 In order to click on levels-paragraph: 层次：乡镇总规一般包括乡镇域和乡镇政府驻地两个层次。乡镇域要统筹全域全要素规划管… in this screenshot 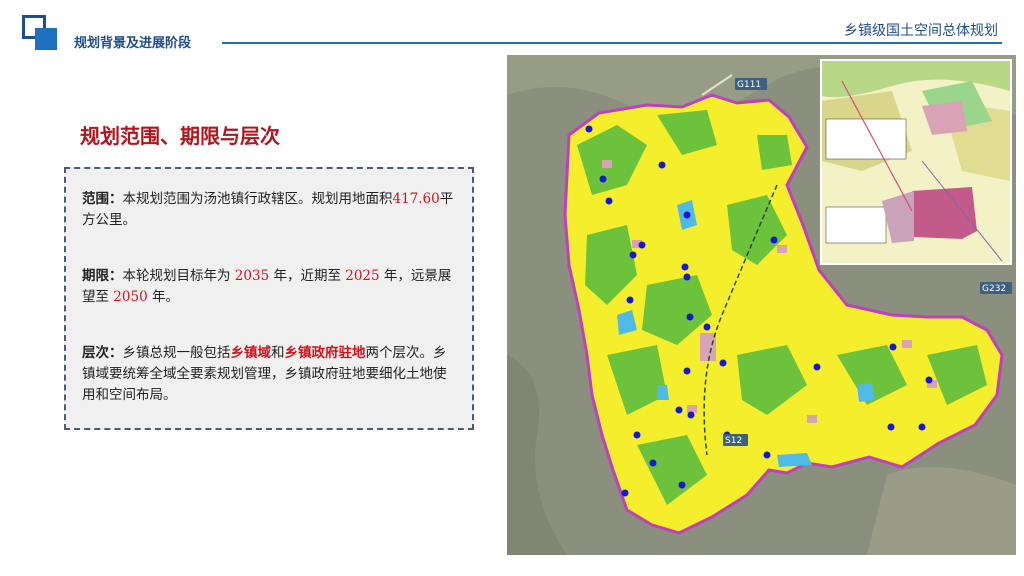, I will do `click(270, 374)`.